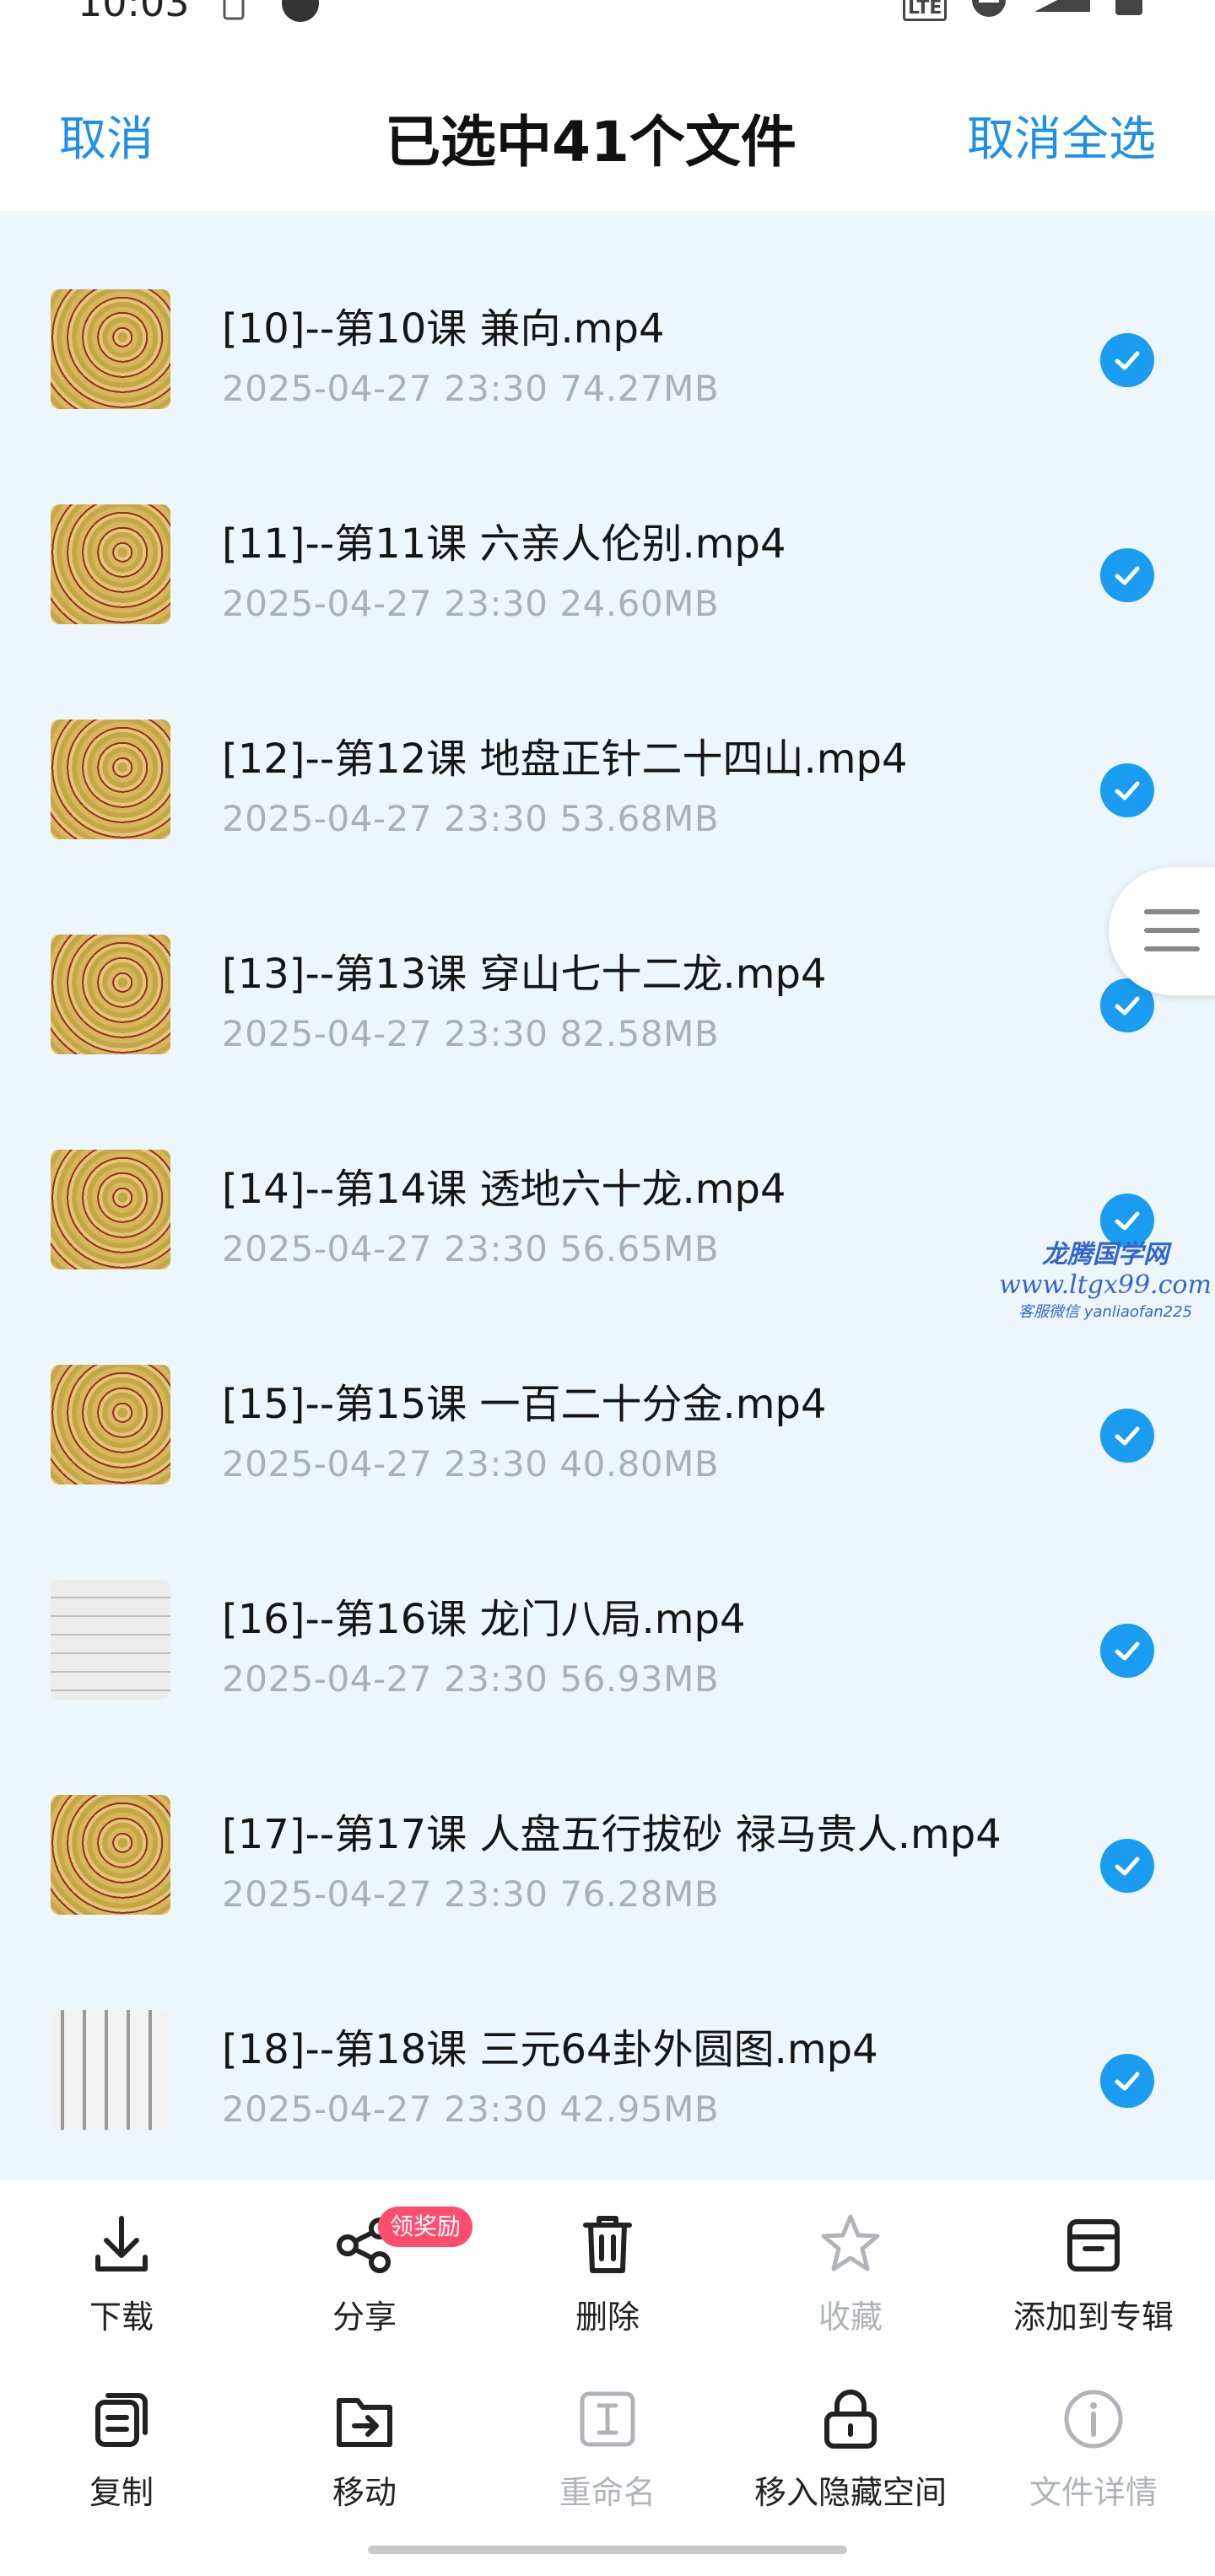  Describe the element at coordinates (639, 603) in the screenshot. I see `file-size: 24.60MB` at that location.